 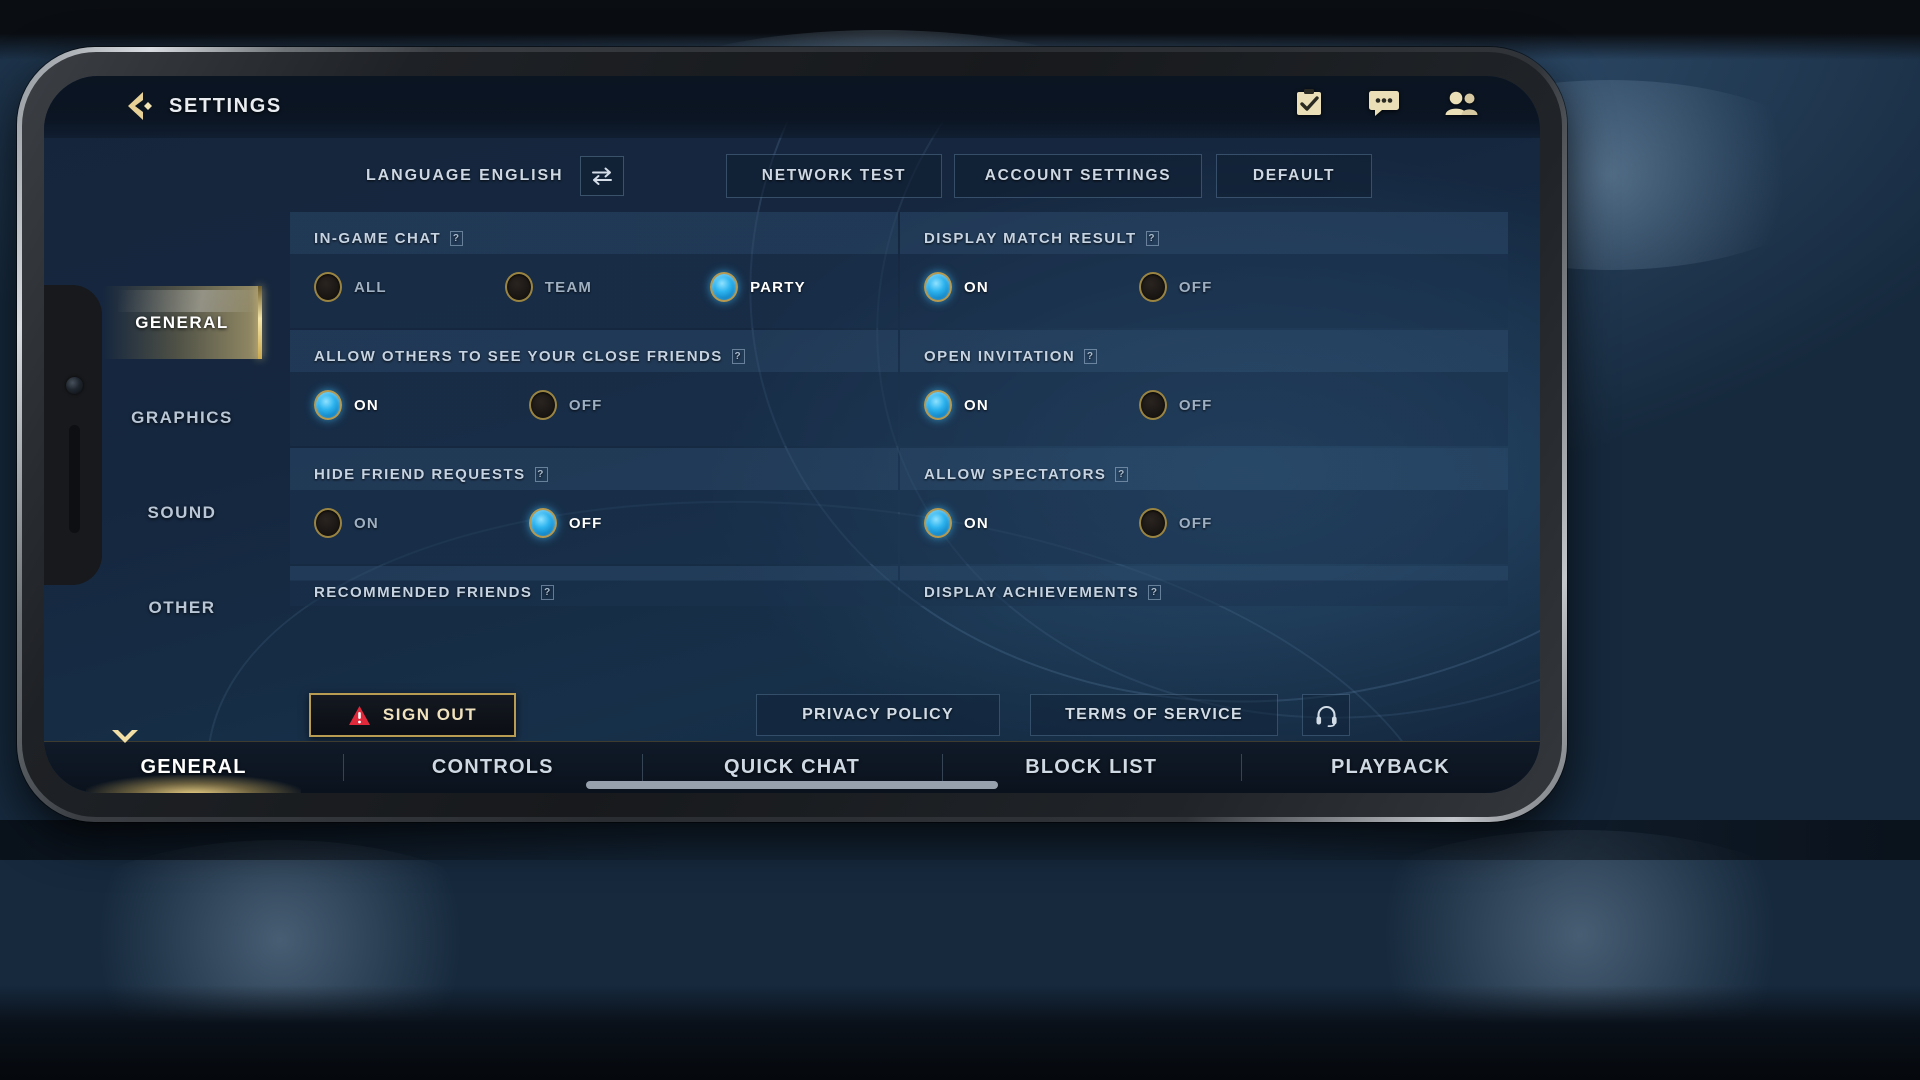 I want to click on sidebar-item-general: GENERAL, so click(x=182, y=322).